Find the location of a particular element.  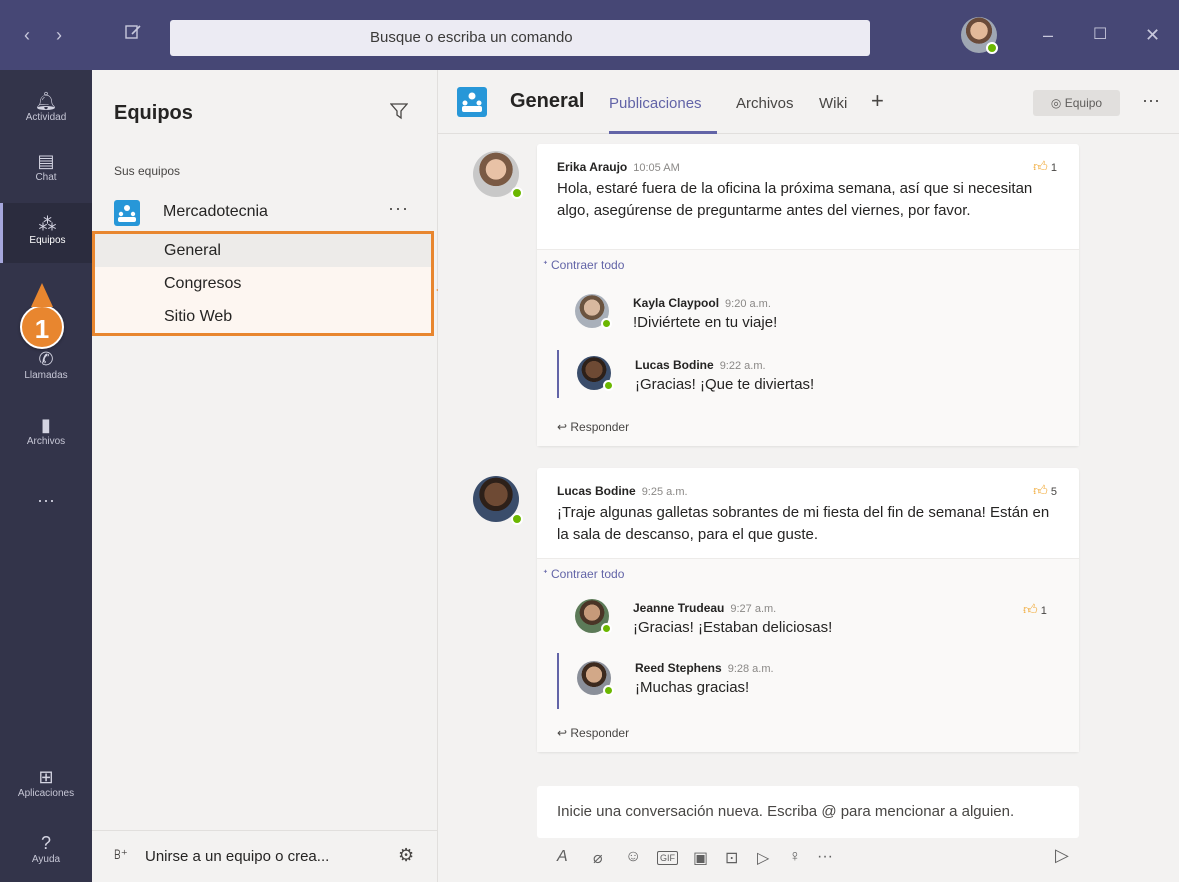

join-team-row: ꕗ⁺ Unirse a un equipo o crea... ⚙ is located at coordinates (265, 856).